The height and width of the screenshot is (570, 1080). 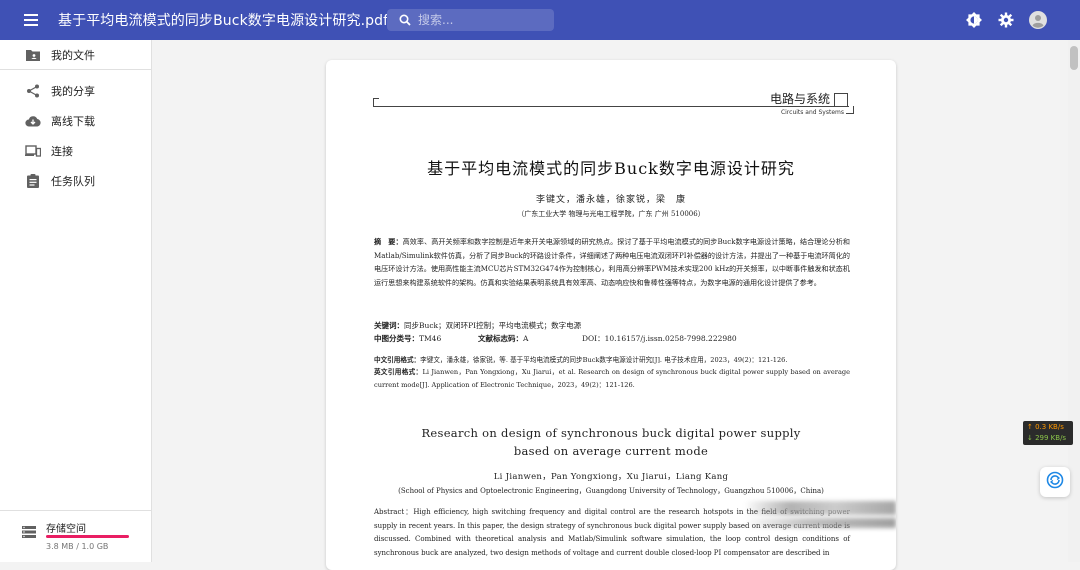 What do you see at coordinates (1045, 427) in the screenshot?
I see `upload-speed: ↑ 0.3 KB/s` at bounding box center [1045, 427].